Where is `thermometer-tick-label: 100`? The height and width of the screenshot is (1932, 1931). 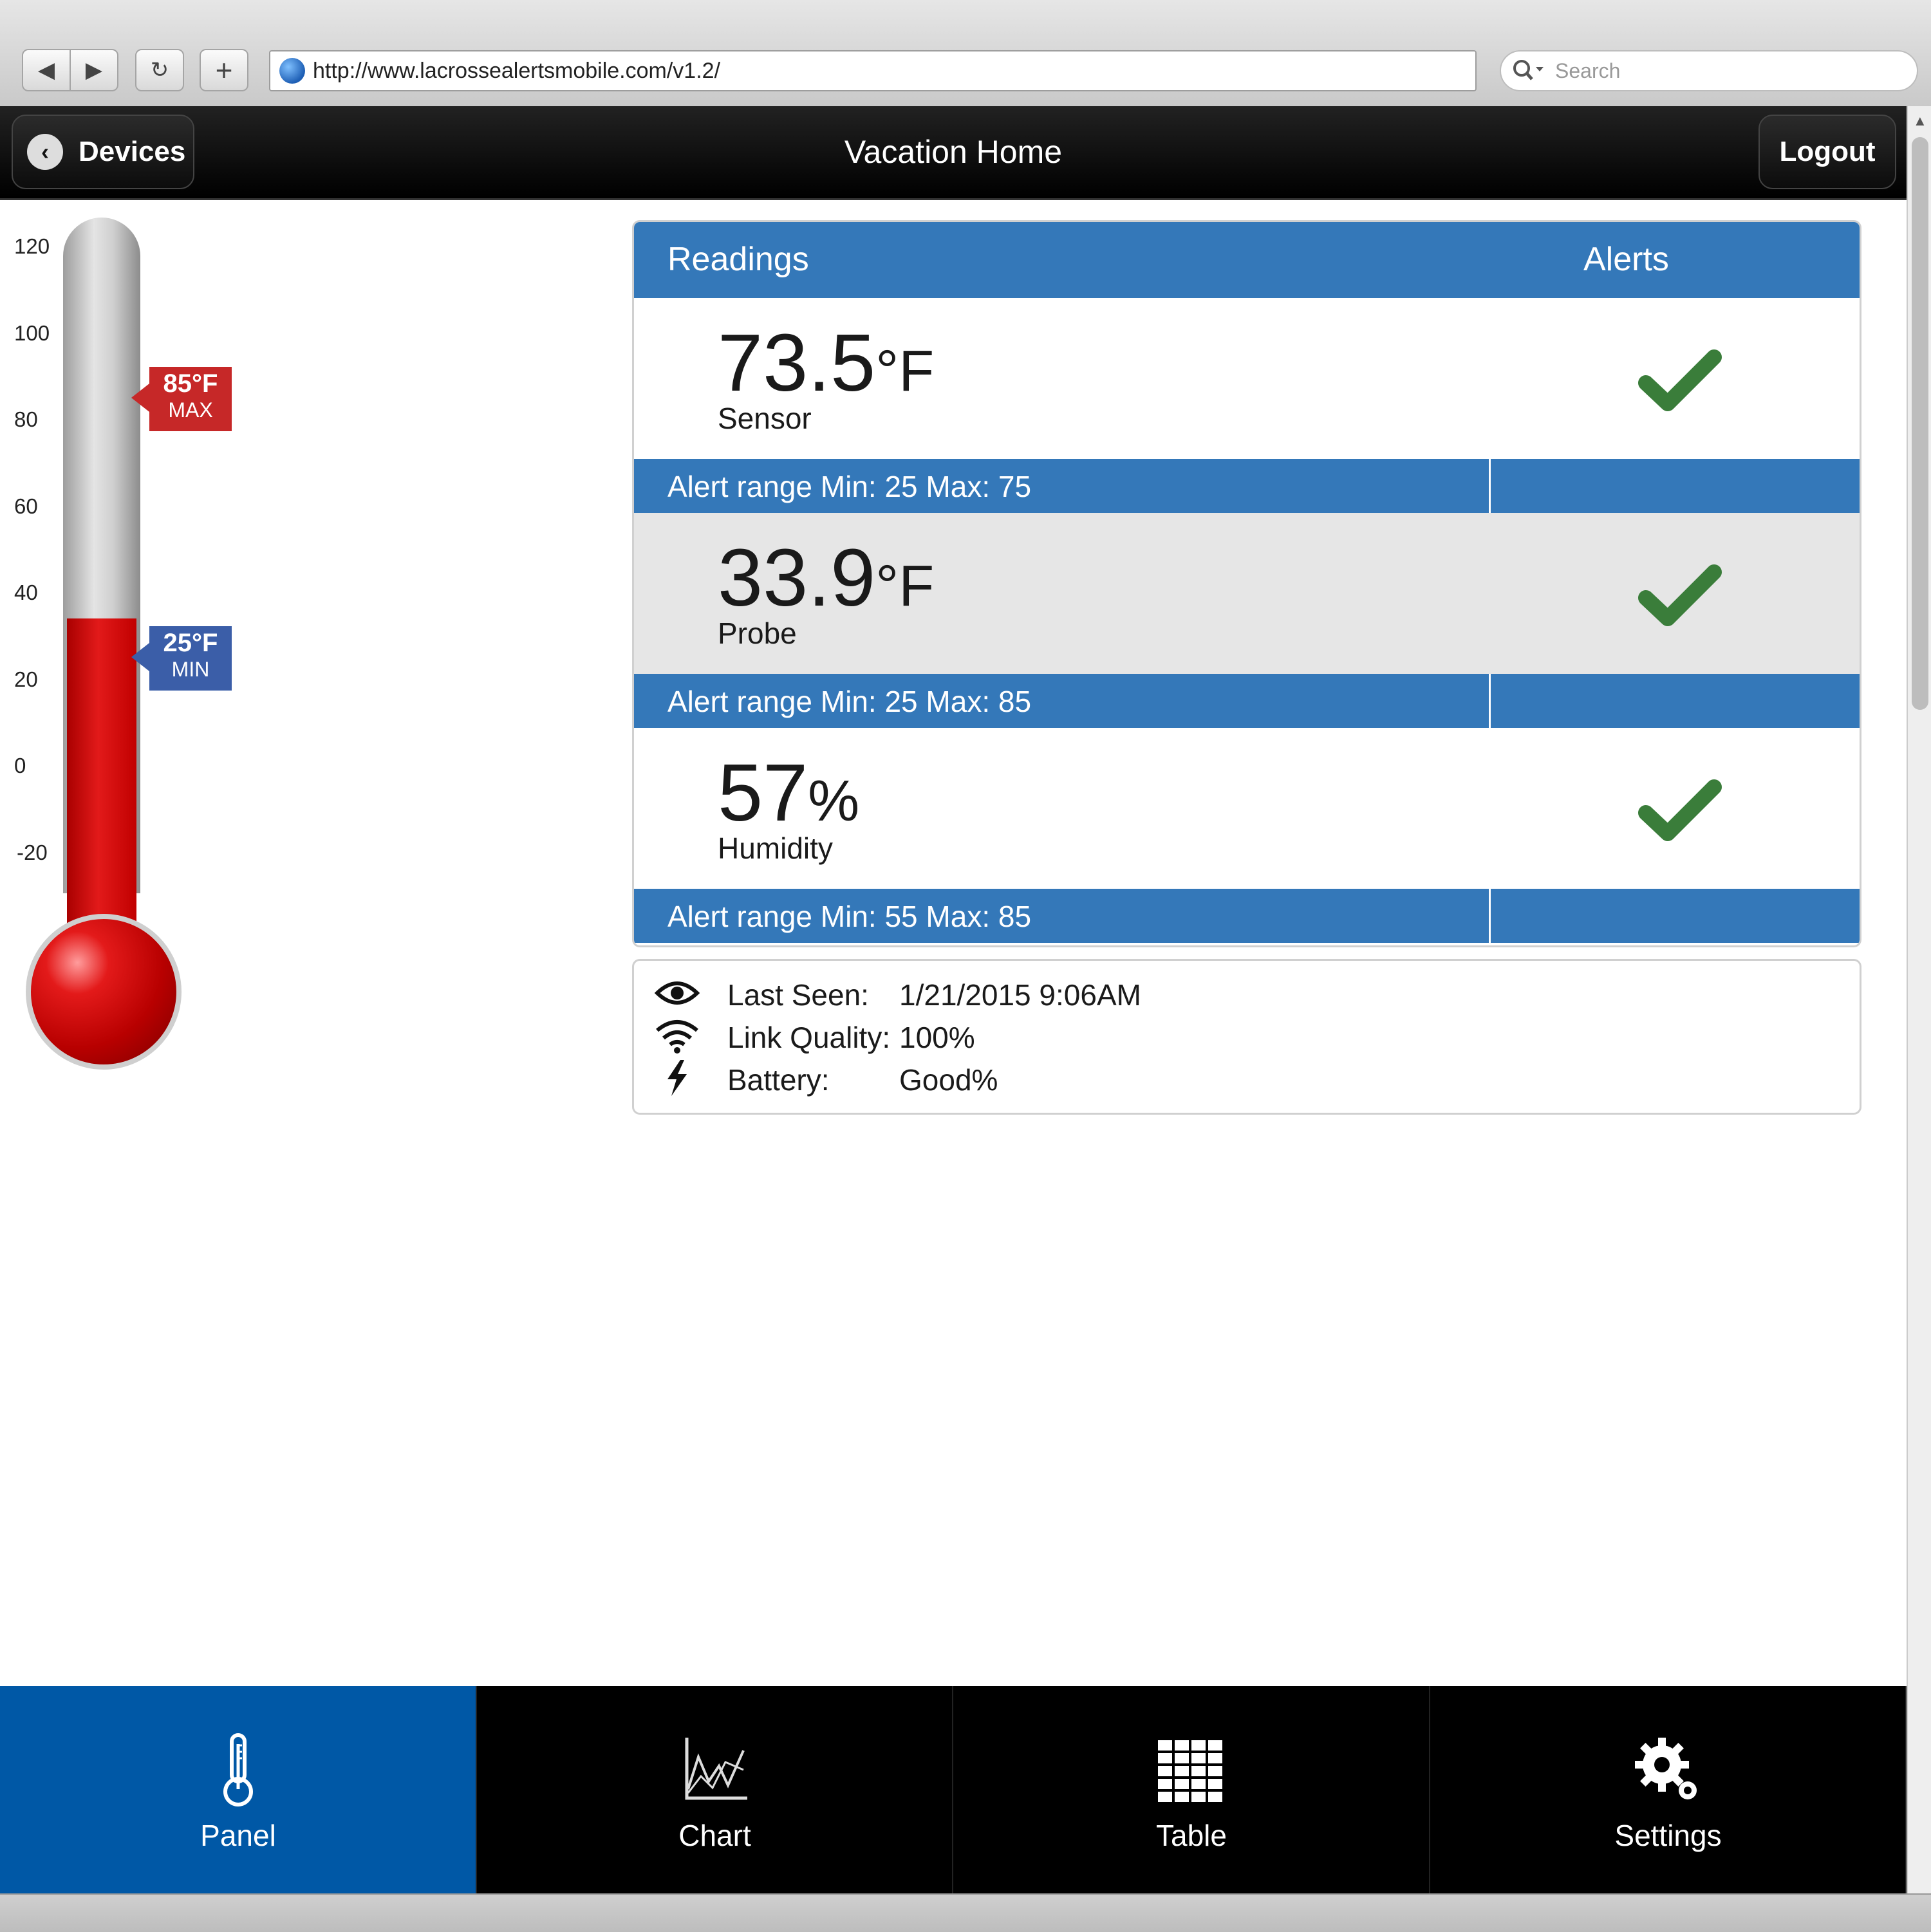
thermometer-tick-label: 100 is located at coordinates (32, 332).